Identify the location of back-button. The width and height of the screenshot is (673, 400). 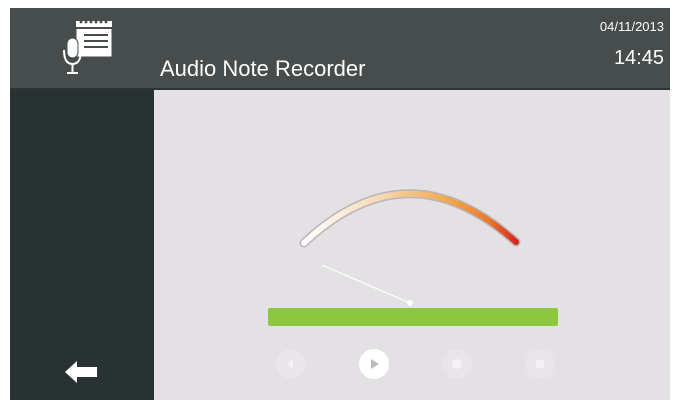
(82, 372).